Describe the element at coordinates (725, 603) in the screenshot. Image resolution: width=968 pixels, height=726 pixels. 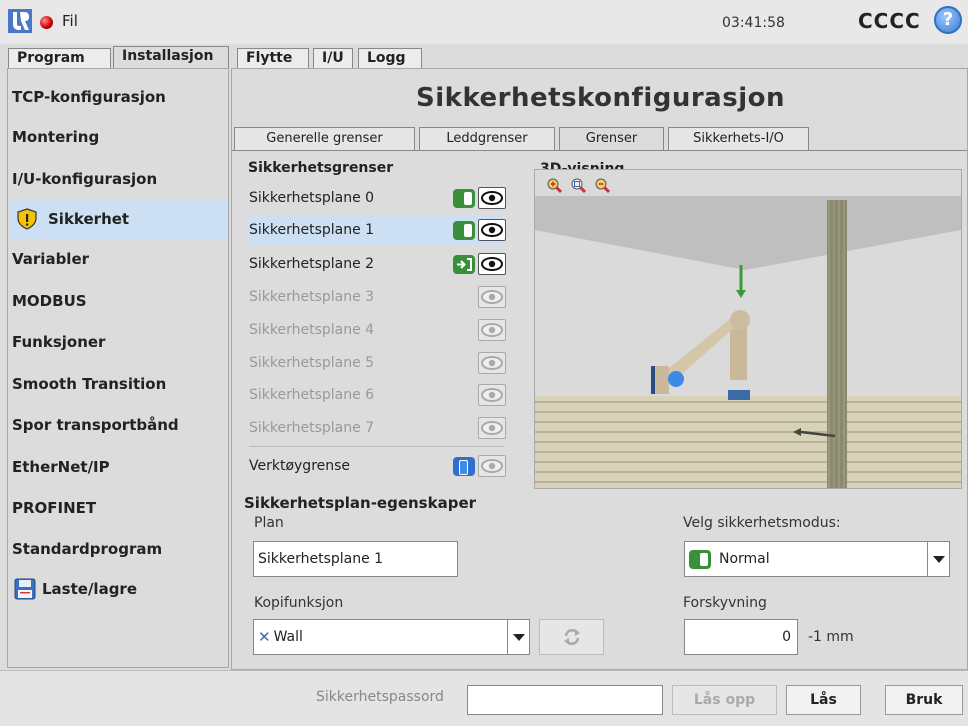
I see `offset-label: Forskyvning` at that location.